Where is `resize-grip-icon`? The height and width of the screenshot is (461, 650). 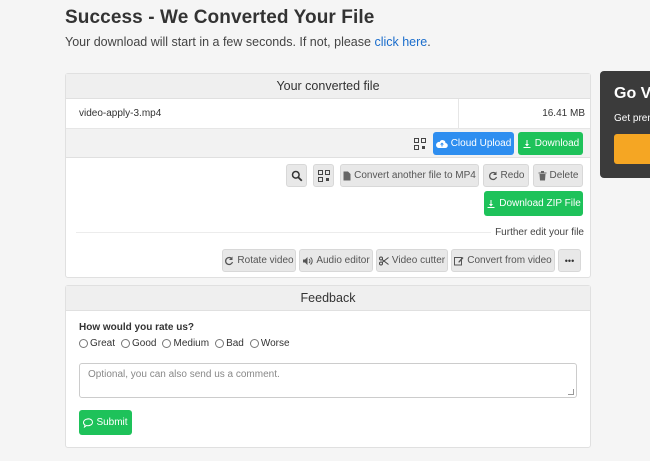
resize-grip-icon is located at coordinates (571, 392).